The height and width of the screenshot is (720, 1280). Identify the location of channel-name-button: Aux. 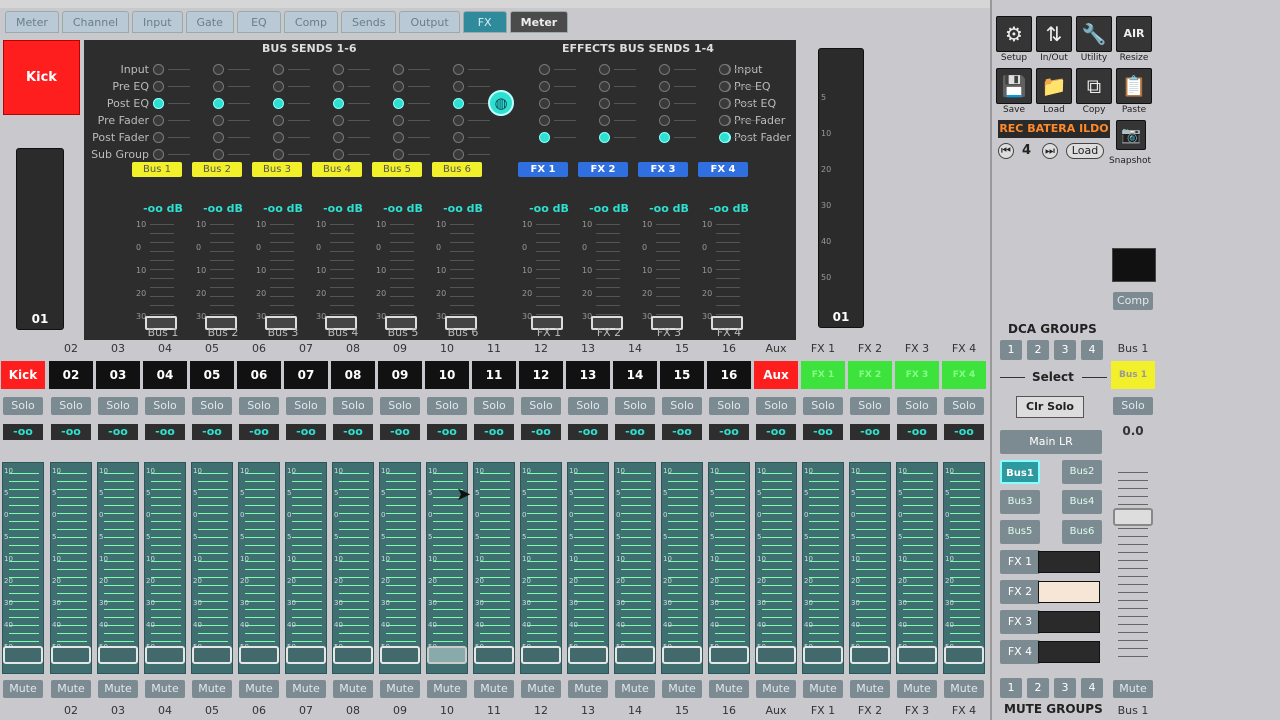
(776, 375).